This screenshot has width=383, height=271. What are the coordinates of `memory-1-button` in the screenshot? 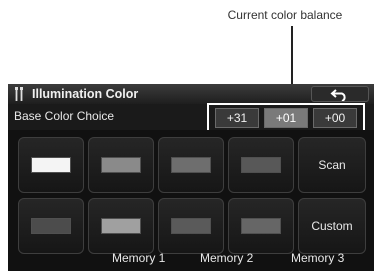 It's located at (121, 226).